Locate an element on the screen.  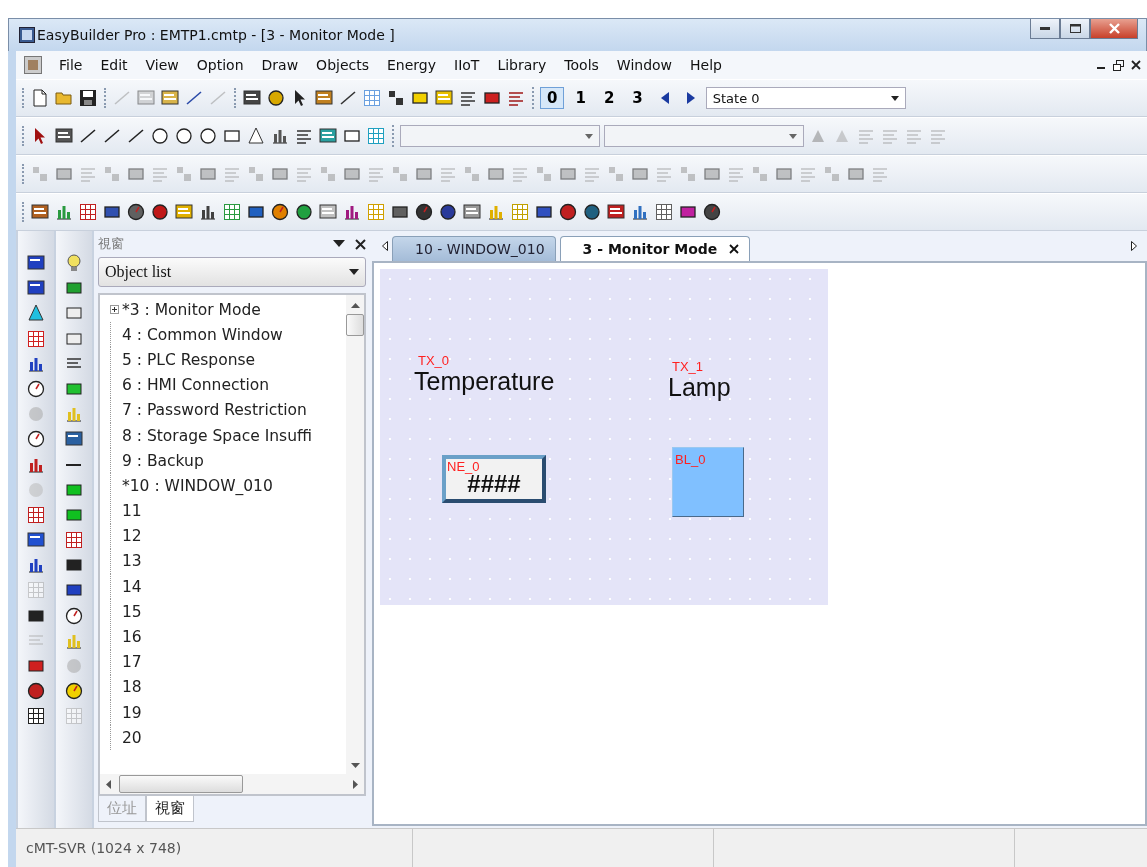
scroll-up-icon is located at coordinates (355, 305).